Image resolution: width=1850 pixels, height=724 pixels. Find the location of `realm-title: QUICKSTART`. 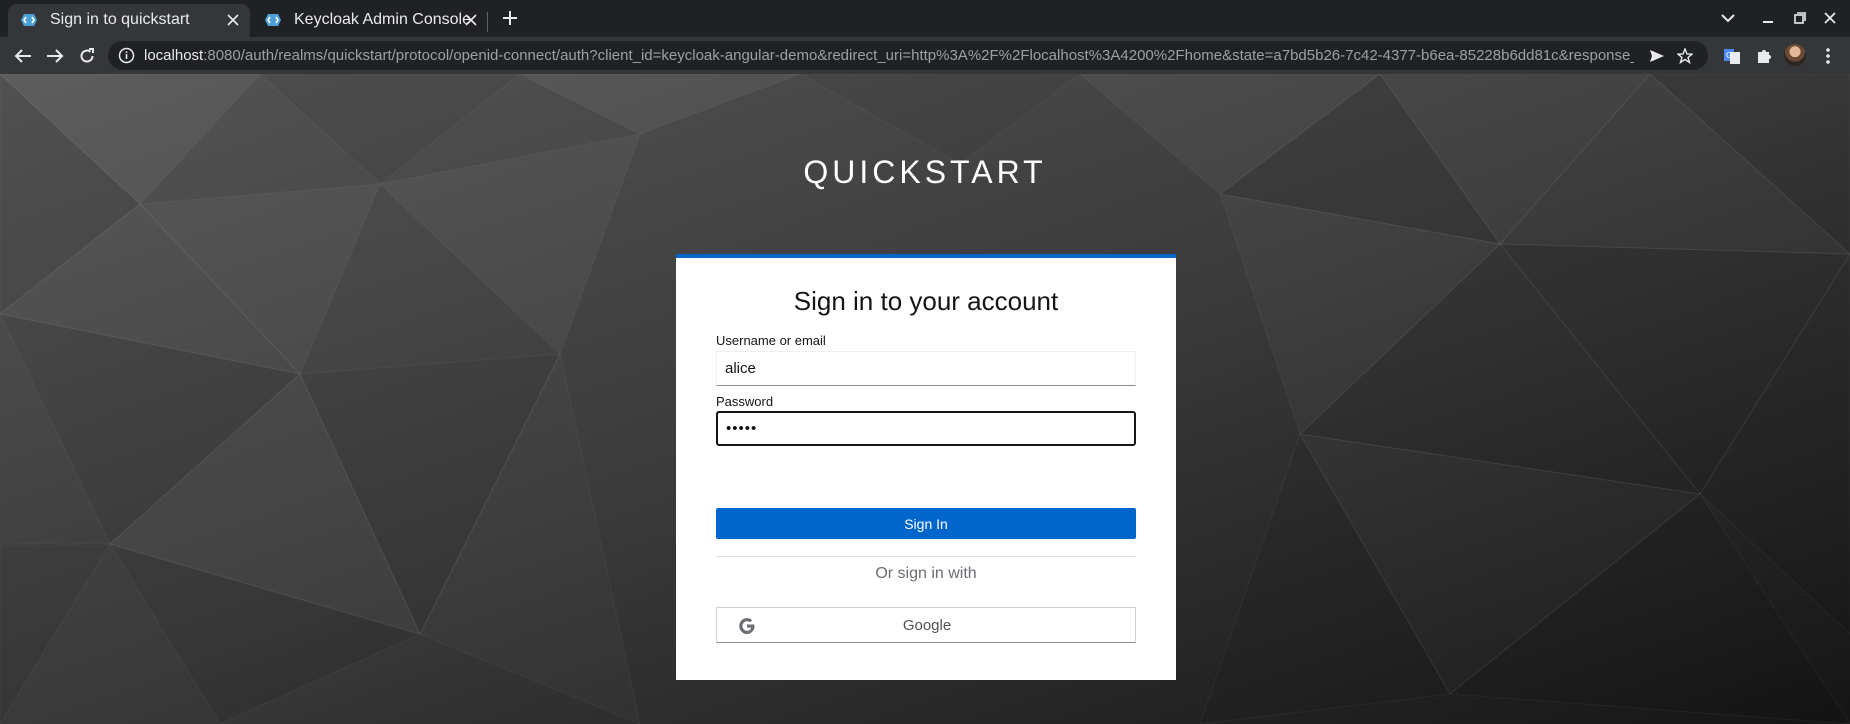

realm-title: QUICKSTART is located at coordinates (925, 172).